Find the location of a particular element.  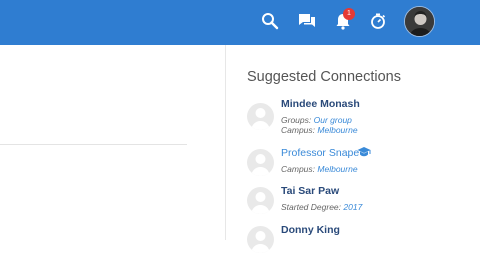

search-icon is located at coordinates (270, 21).